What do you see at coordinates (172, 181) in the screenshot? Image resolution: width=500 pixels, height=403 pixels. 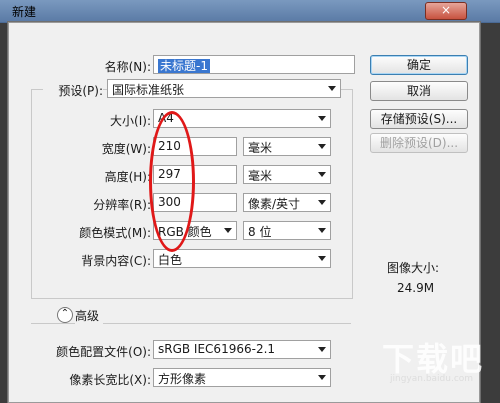 I see `annotation-oval` at bounding box center [172, 181].